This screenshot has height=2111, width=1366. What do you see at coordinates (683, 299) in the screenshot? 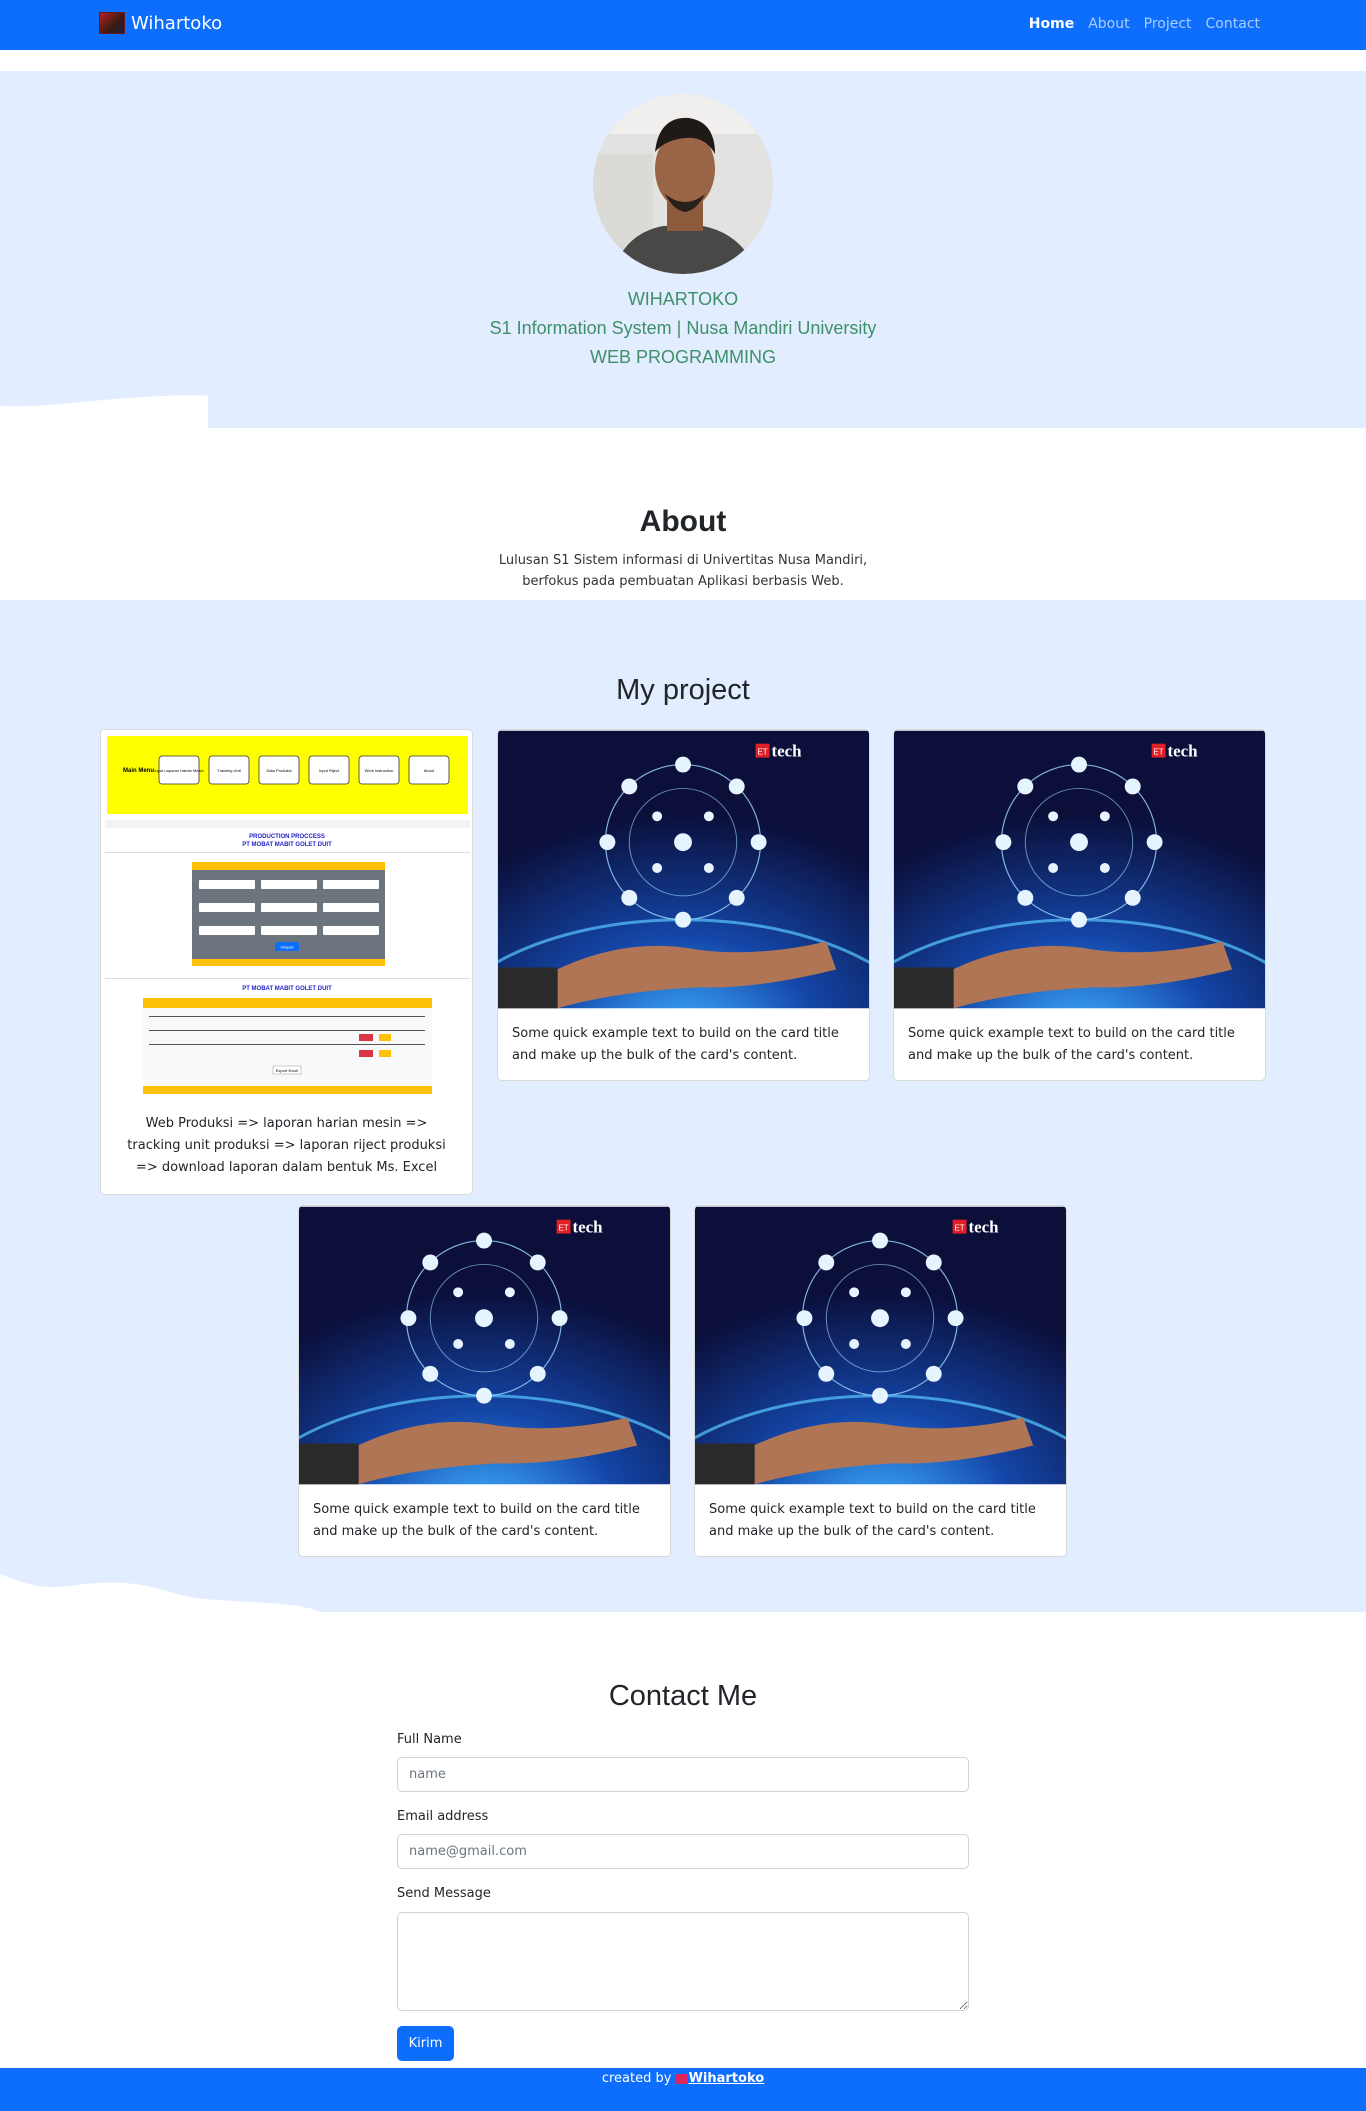
I see `hero-name: WIHARTOKO` at bounding box center [683, 299].